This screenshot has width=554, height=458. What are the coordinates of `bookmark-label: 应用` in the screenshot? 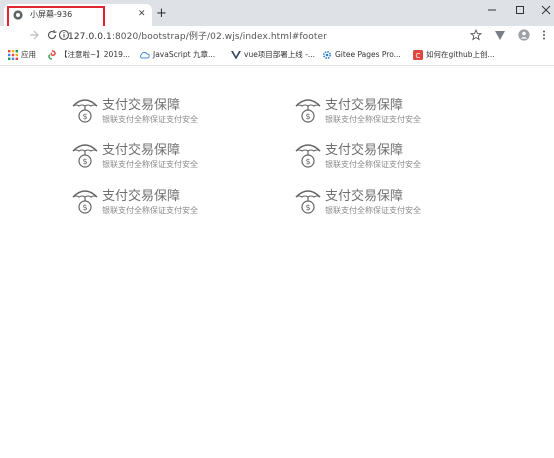 It's located at (28, 54).